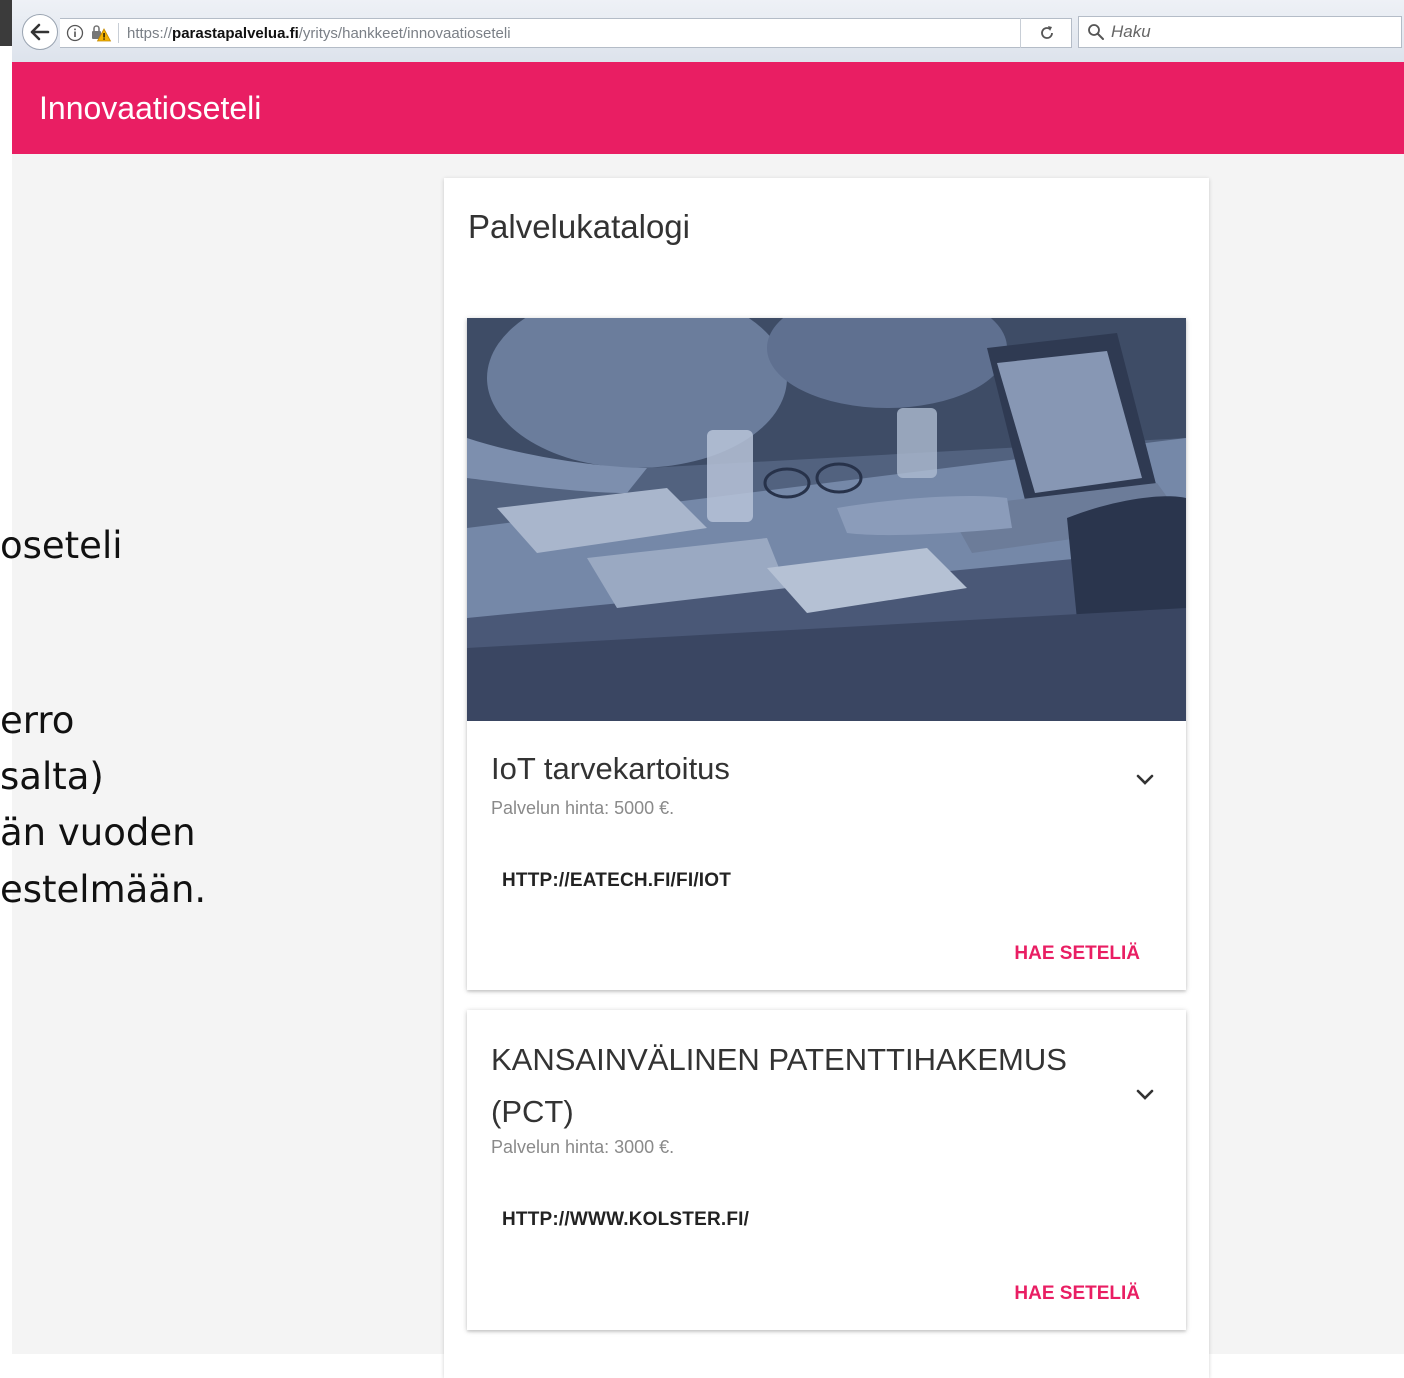 Image resolution: width=1404 pixels, height=1378 pixels. I want to click on service-price: Palvelun hinta: 3000 €., so click(583, 1147).